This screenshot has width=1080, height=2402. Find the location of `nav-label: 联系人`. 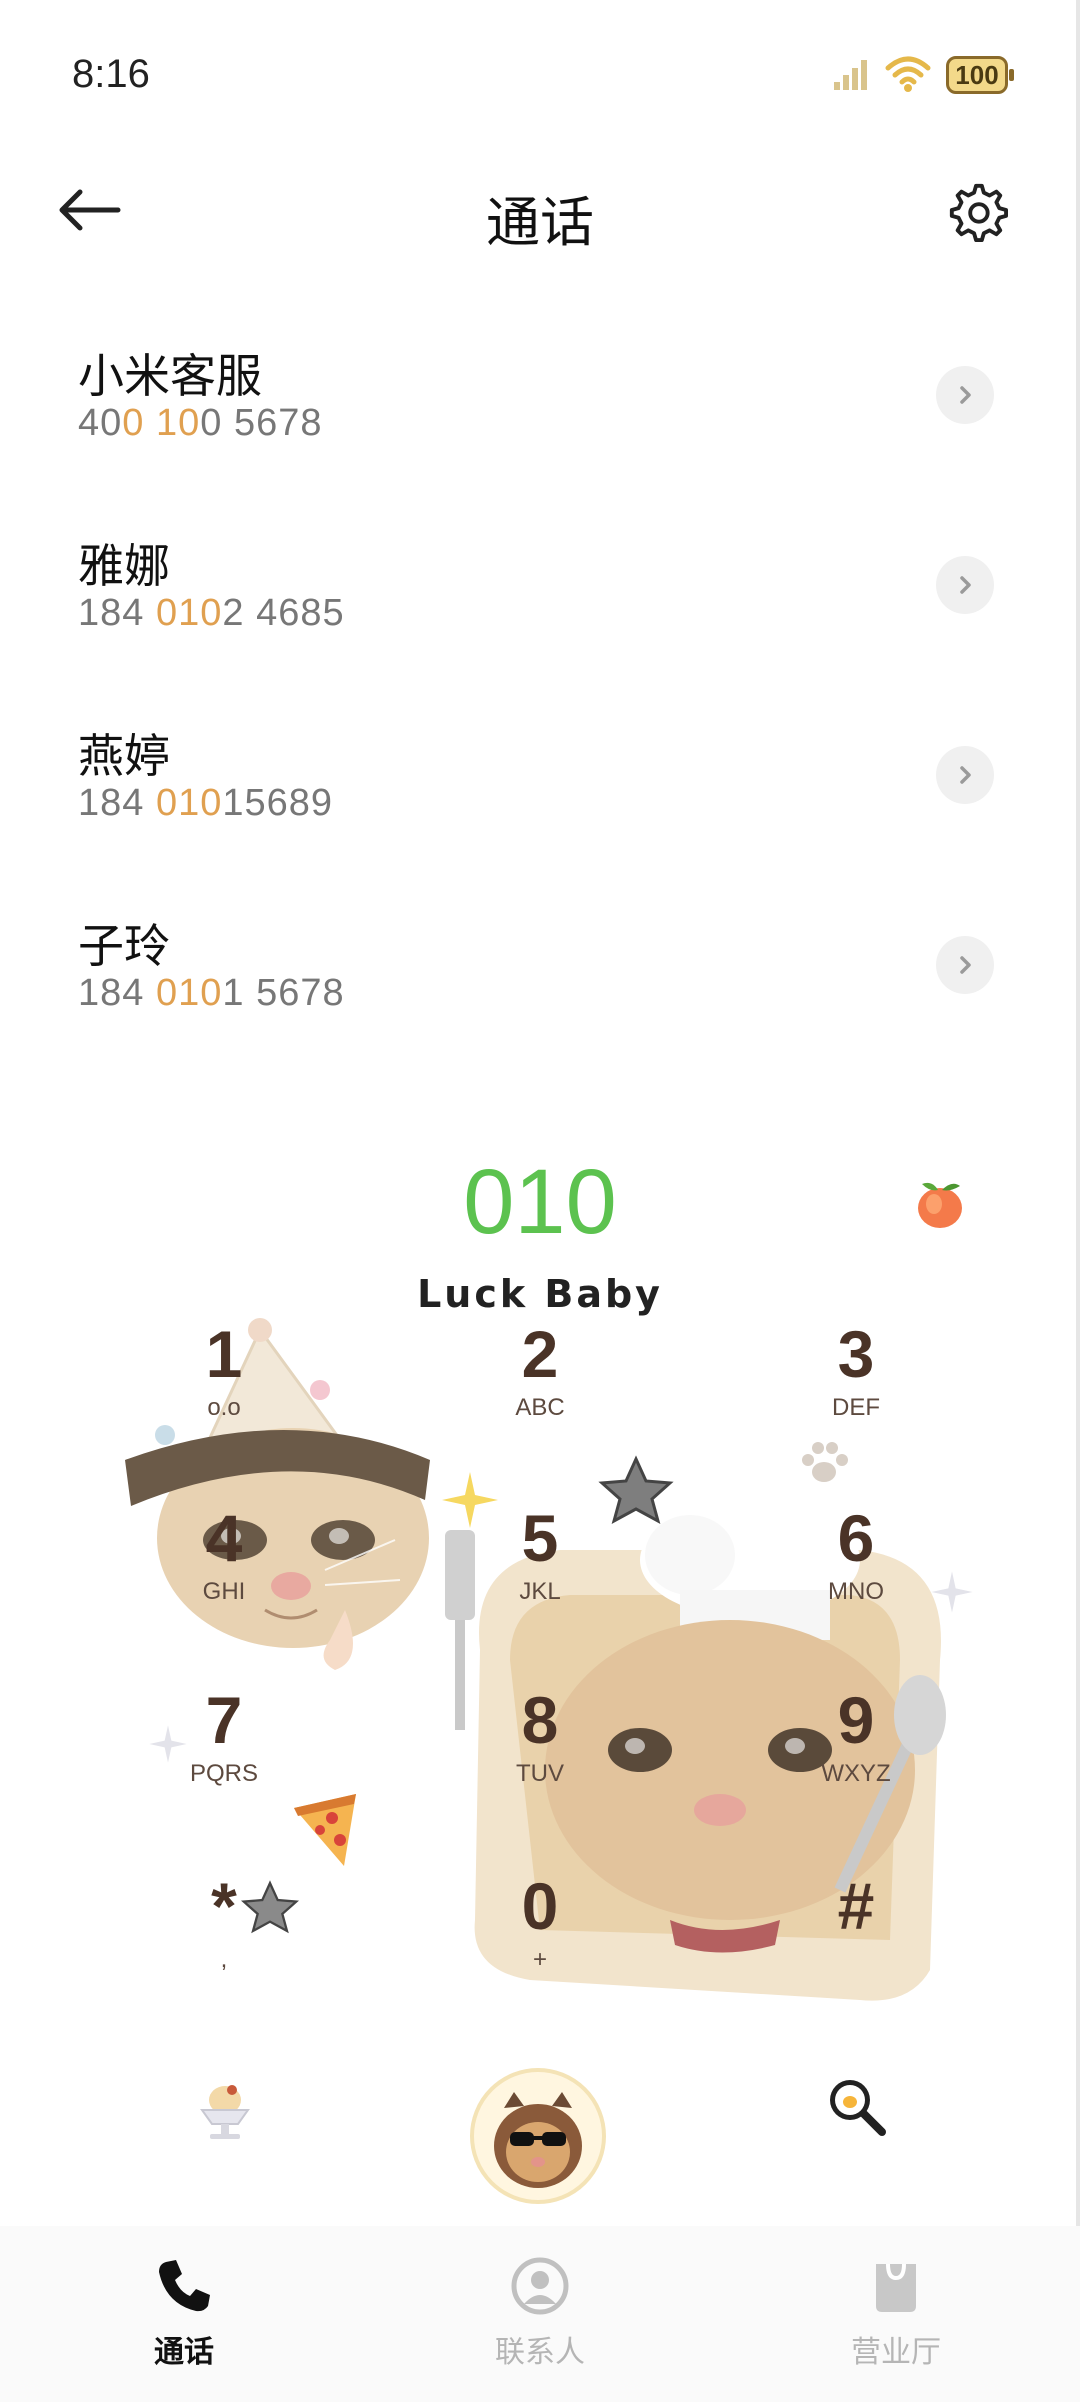

nav-label: 联系人 is located at coordinates (540, 2352).